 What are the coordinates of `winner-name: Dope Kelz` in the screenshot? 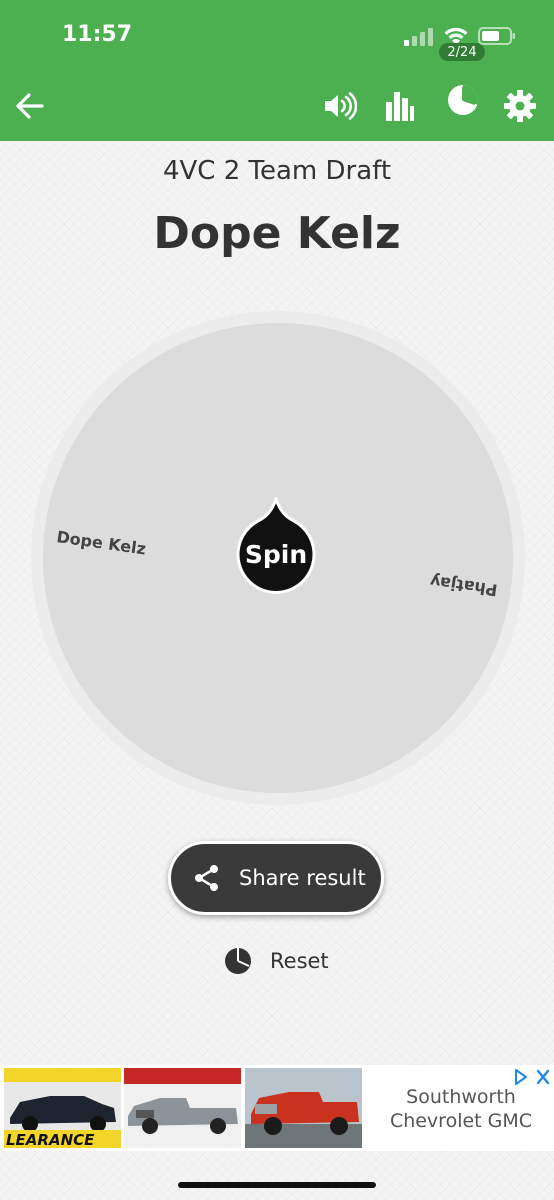 It's located at (277, 233).